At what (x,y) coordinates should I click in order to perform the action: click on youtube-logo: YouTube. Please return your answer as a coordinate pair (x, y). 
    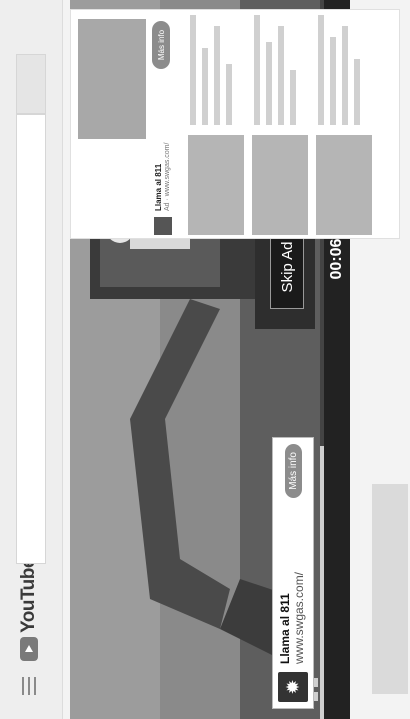
    Looking at the image, I should click on (29, 609).